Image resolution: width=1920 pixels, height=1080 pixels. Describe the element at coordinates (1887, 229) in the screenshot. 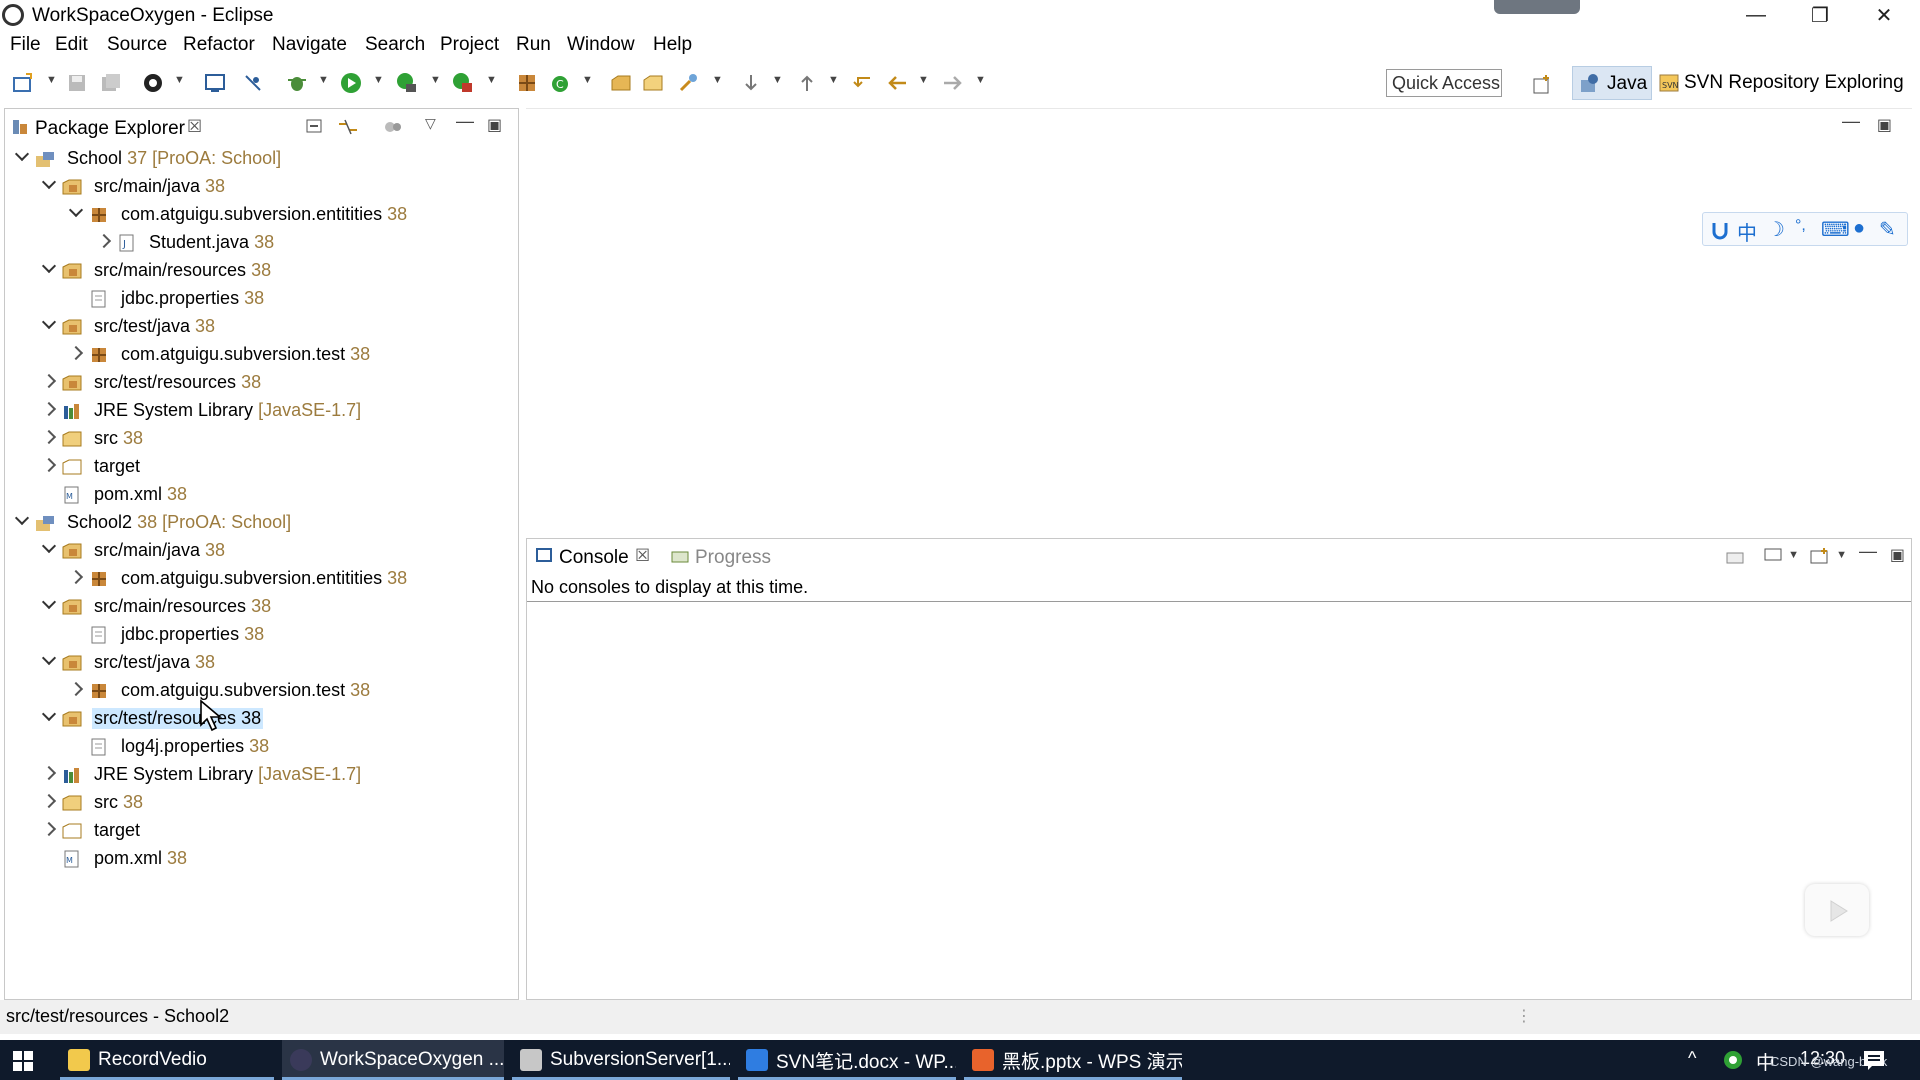

I see `ime-wrench-icon: ✎` at that location.